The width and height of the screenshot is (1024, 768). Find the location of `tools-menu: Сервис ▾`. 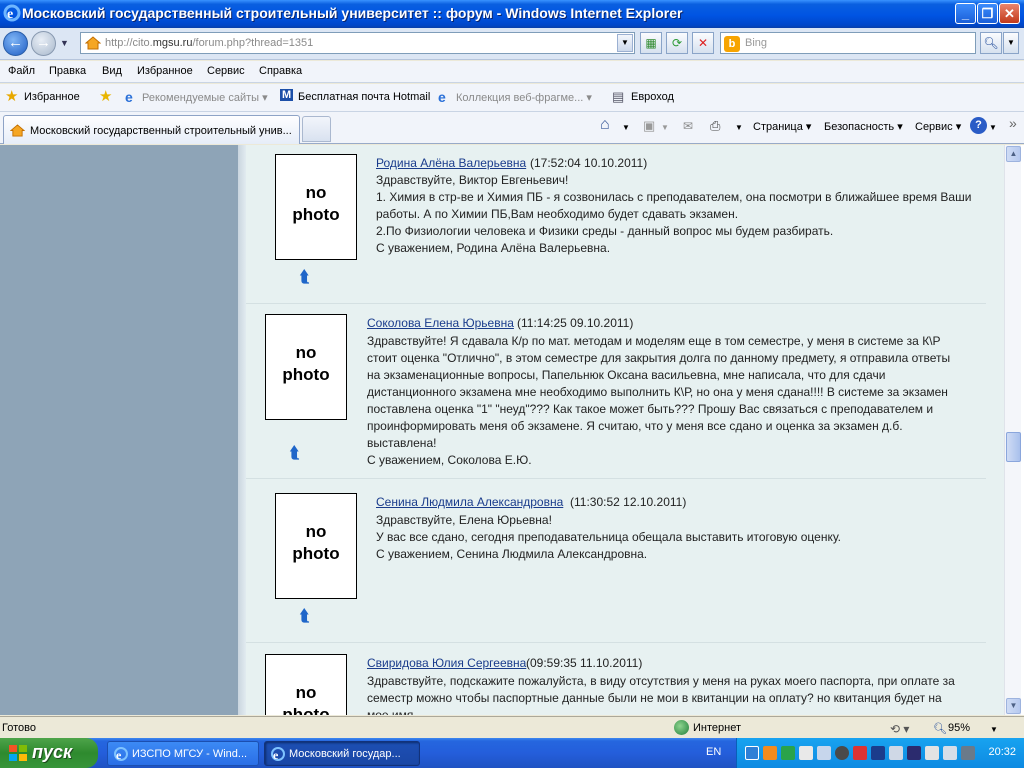

tools-menu: Сервис ▾ is located at coordinates (938, 126).